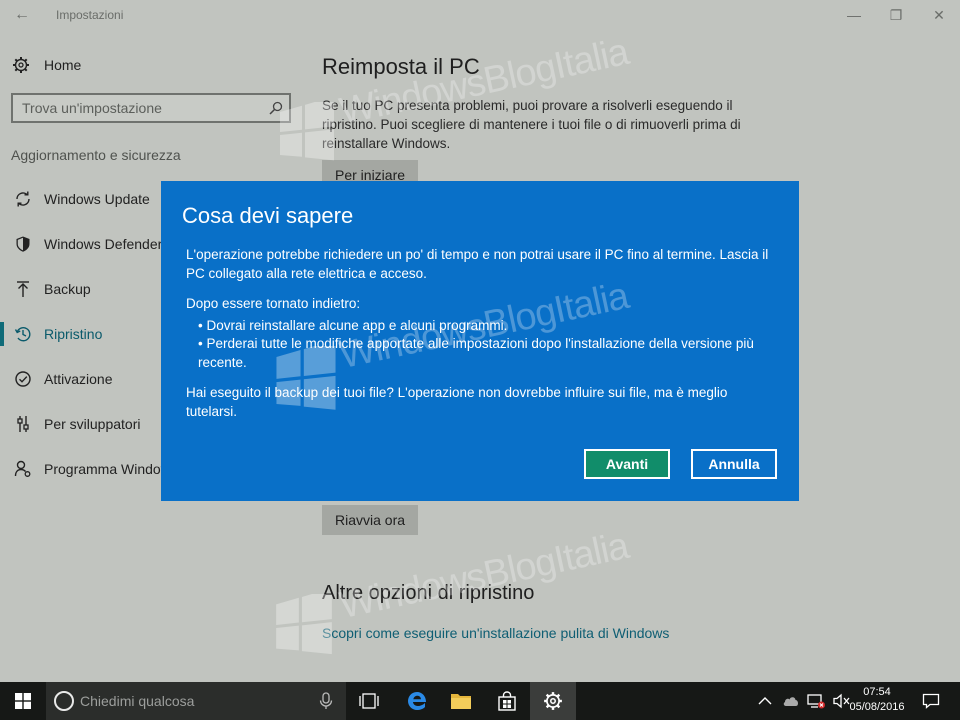 This screenshot has width=960, height=720. What do you see at coordinates (73, 334) in the screenshot?
I see `sidebar-item-label: Ripristino` at bounding box center [73, 334].